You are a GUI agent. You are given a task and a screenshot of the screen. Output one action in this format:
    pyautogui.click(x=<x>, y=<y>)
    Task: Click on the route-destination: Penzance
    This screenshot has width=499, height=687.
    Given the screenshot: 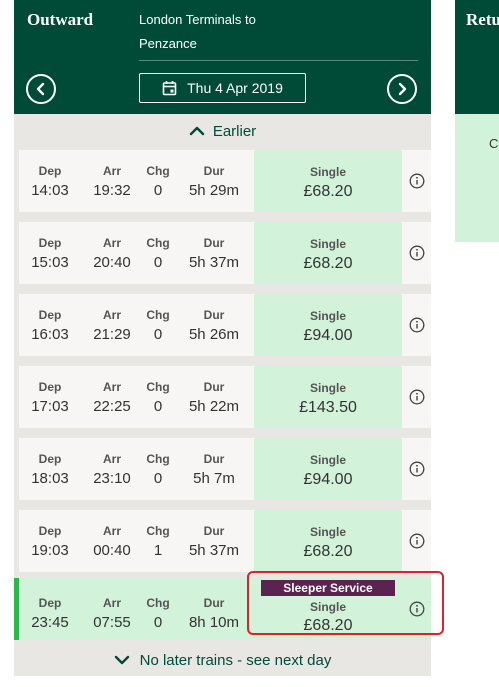 What is the action you would take?
    pyautogui.click(x=168, y=43)
    